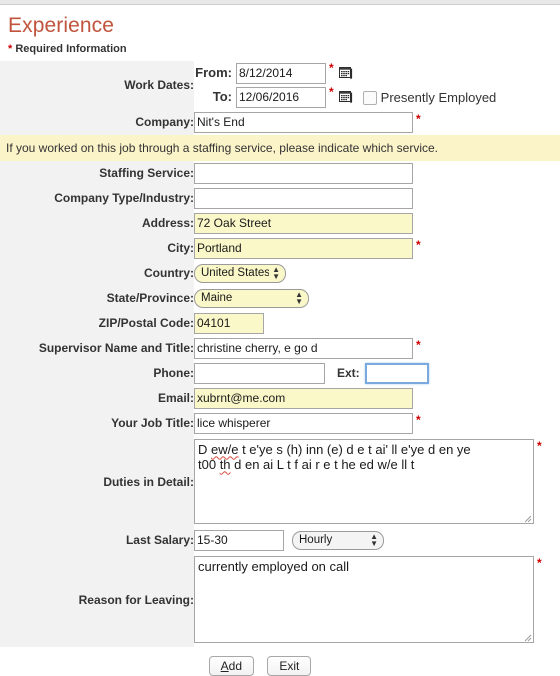 The image size is (560, 676). Describe the element at coordinates (438, 97) in the screenshot. I see `presently-employed-label: Presently Employed` at that location.